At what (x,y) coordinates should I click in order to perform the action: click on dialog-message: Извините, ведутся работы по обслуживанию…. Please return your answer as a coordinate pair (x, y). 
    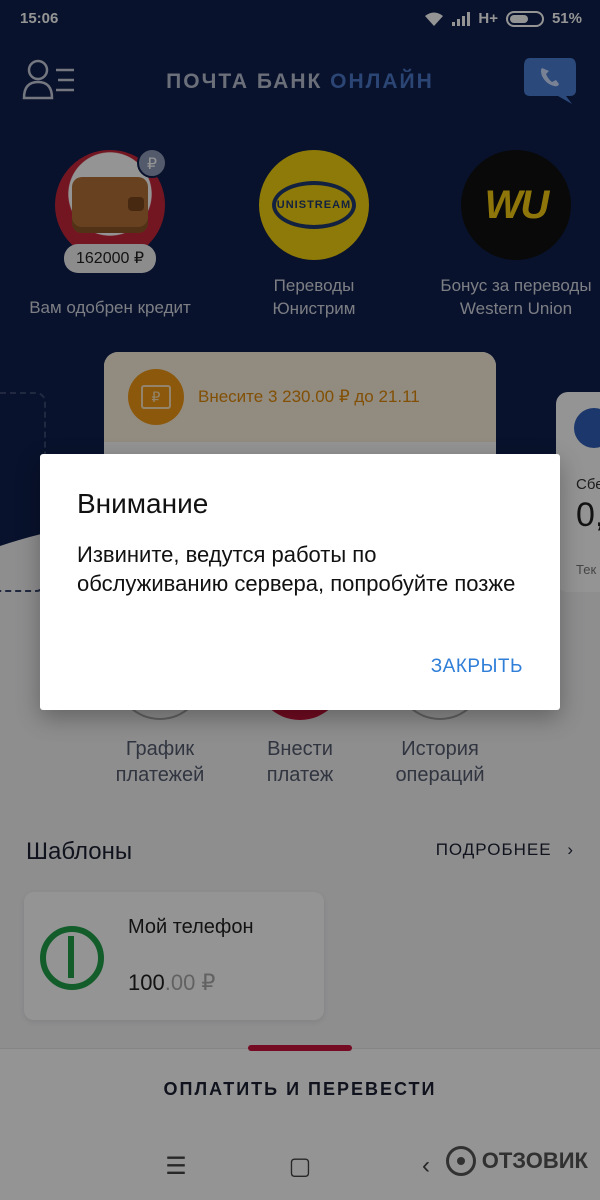
    Looking at the image, I should click on (296, 569).